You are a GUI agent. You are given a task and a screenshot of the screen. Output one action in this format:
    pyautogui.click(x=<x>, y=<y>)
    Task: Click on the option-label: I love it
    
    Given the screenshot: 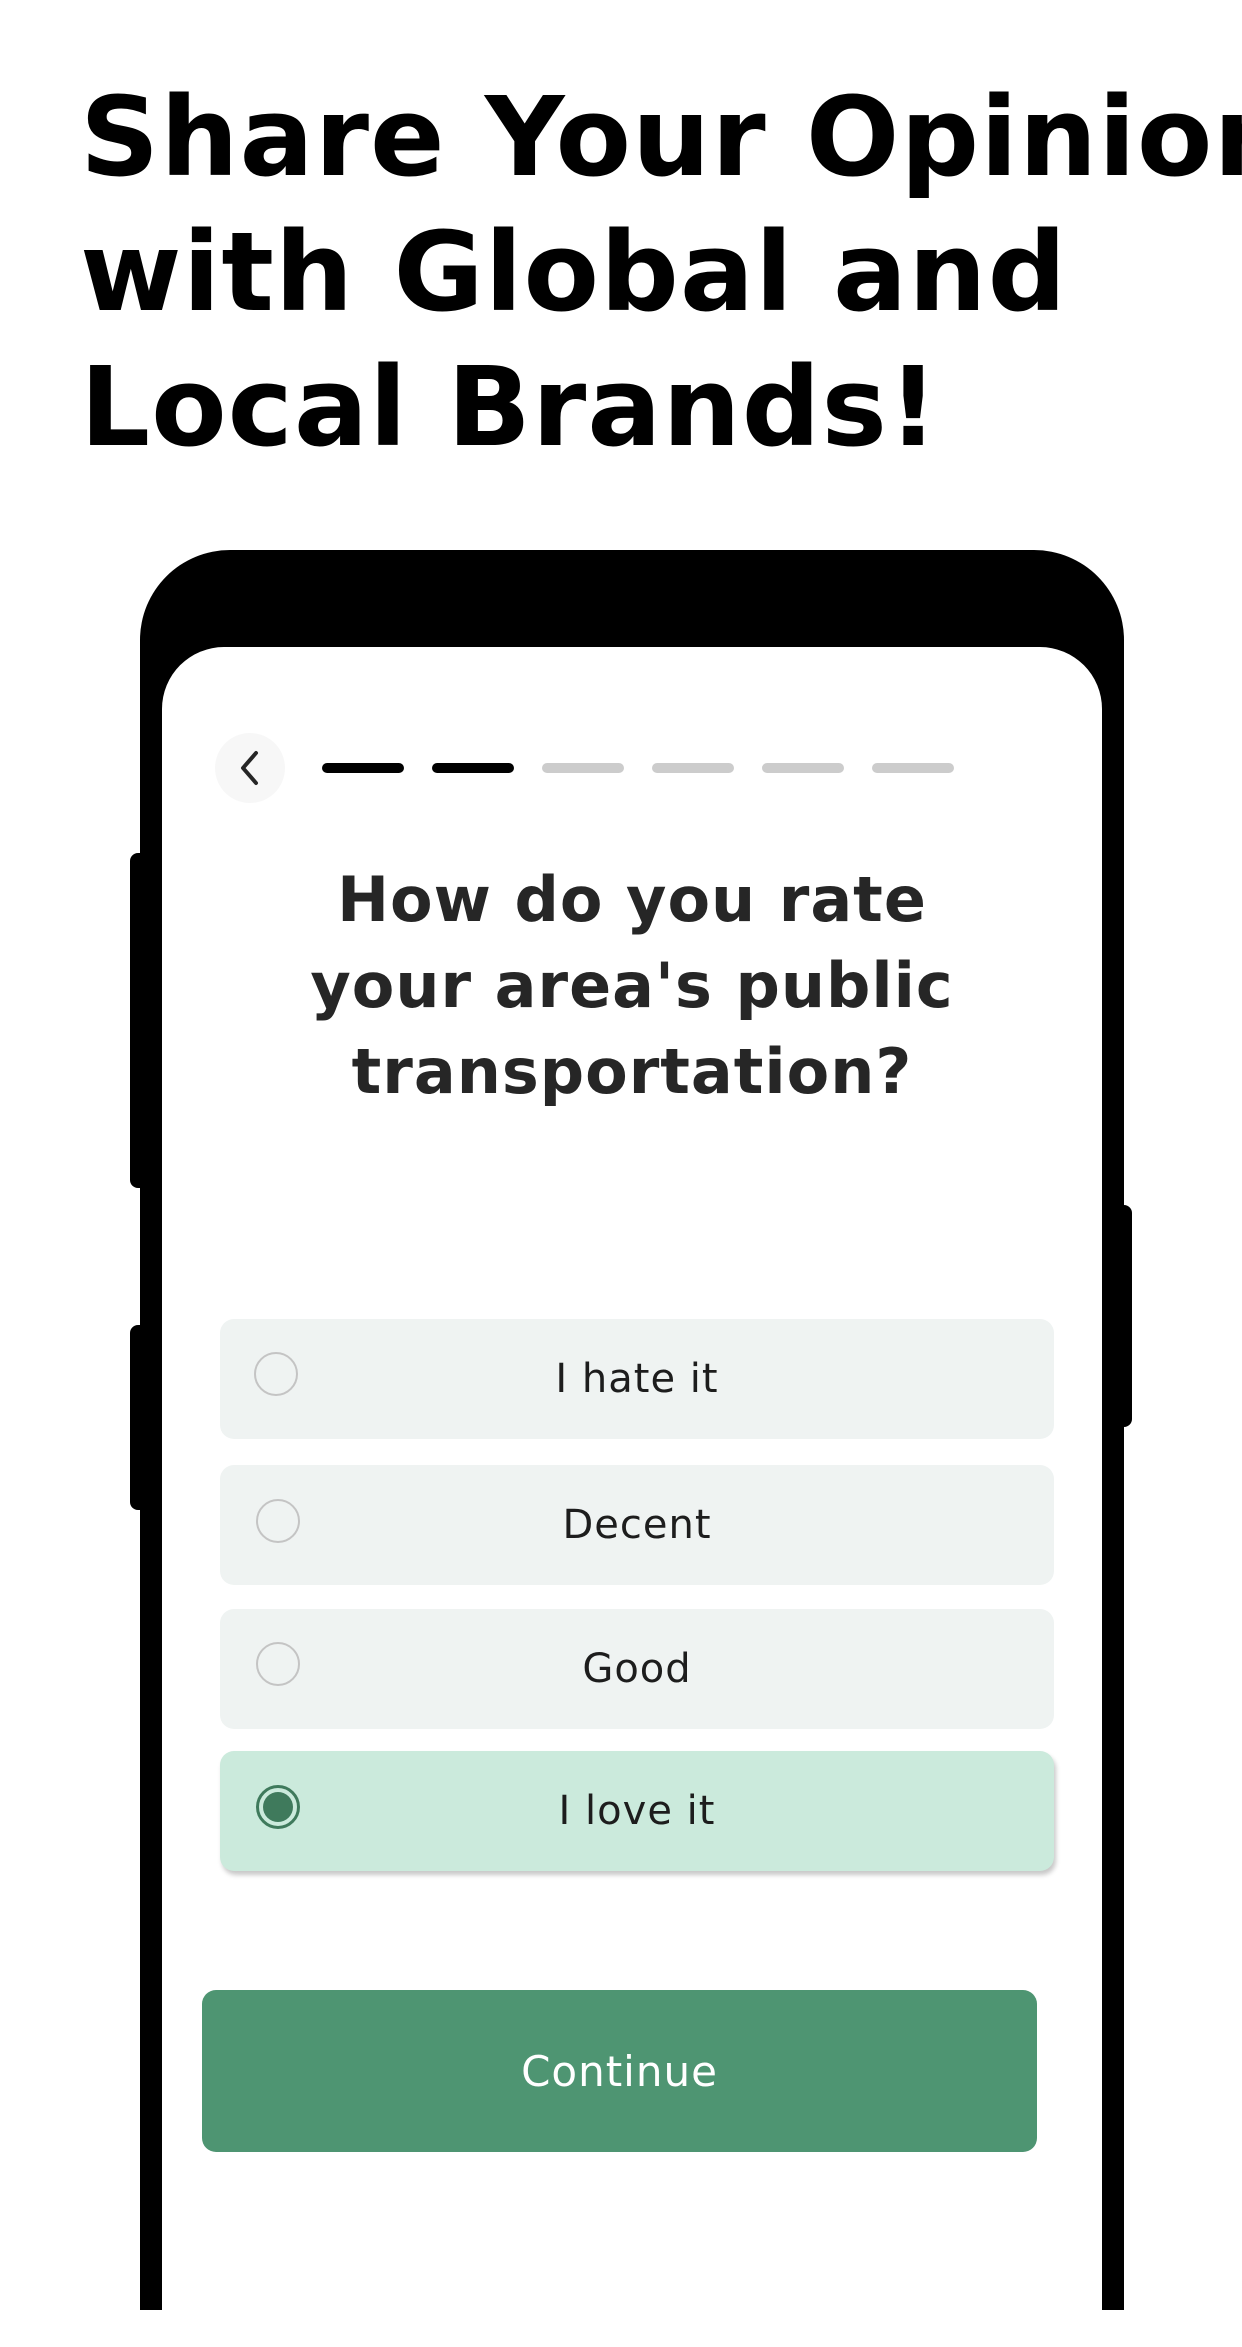 What is the action you would take?
    pyautogui.click(x=637, y=1811)
    